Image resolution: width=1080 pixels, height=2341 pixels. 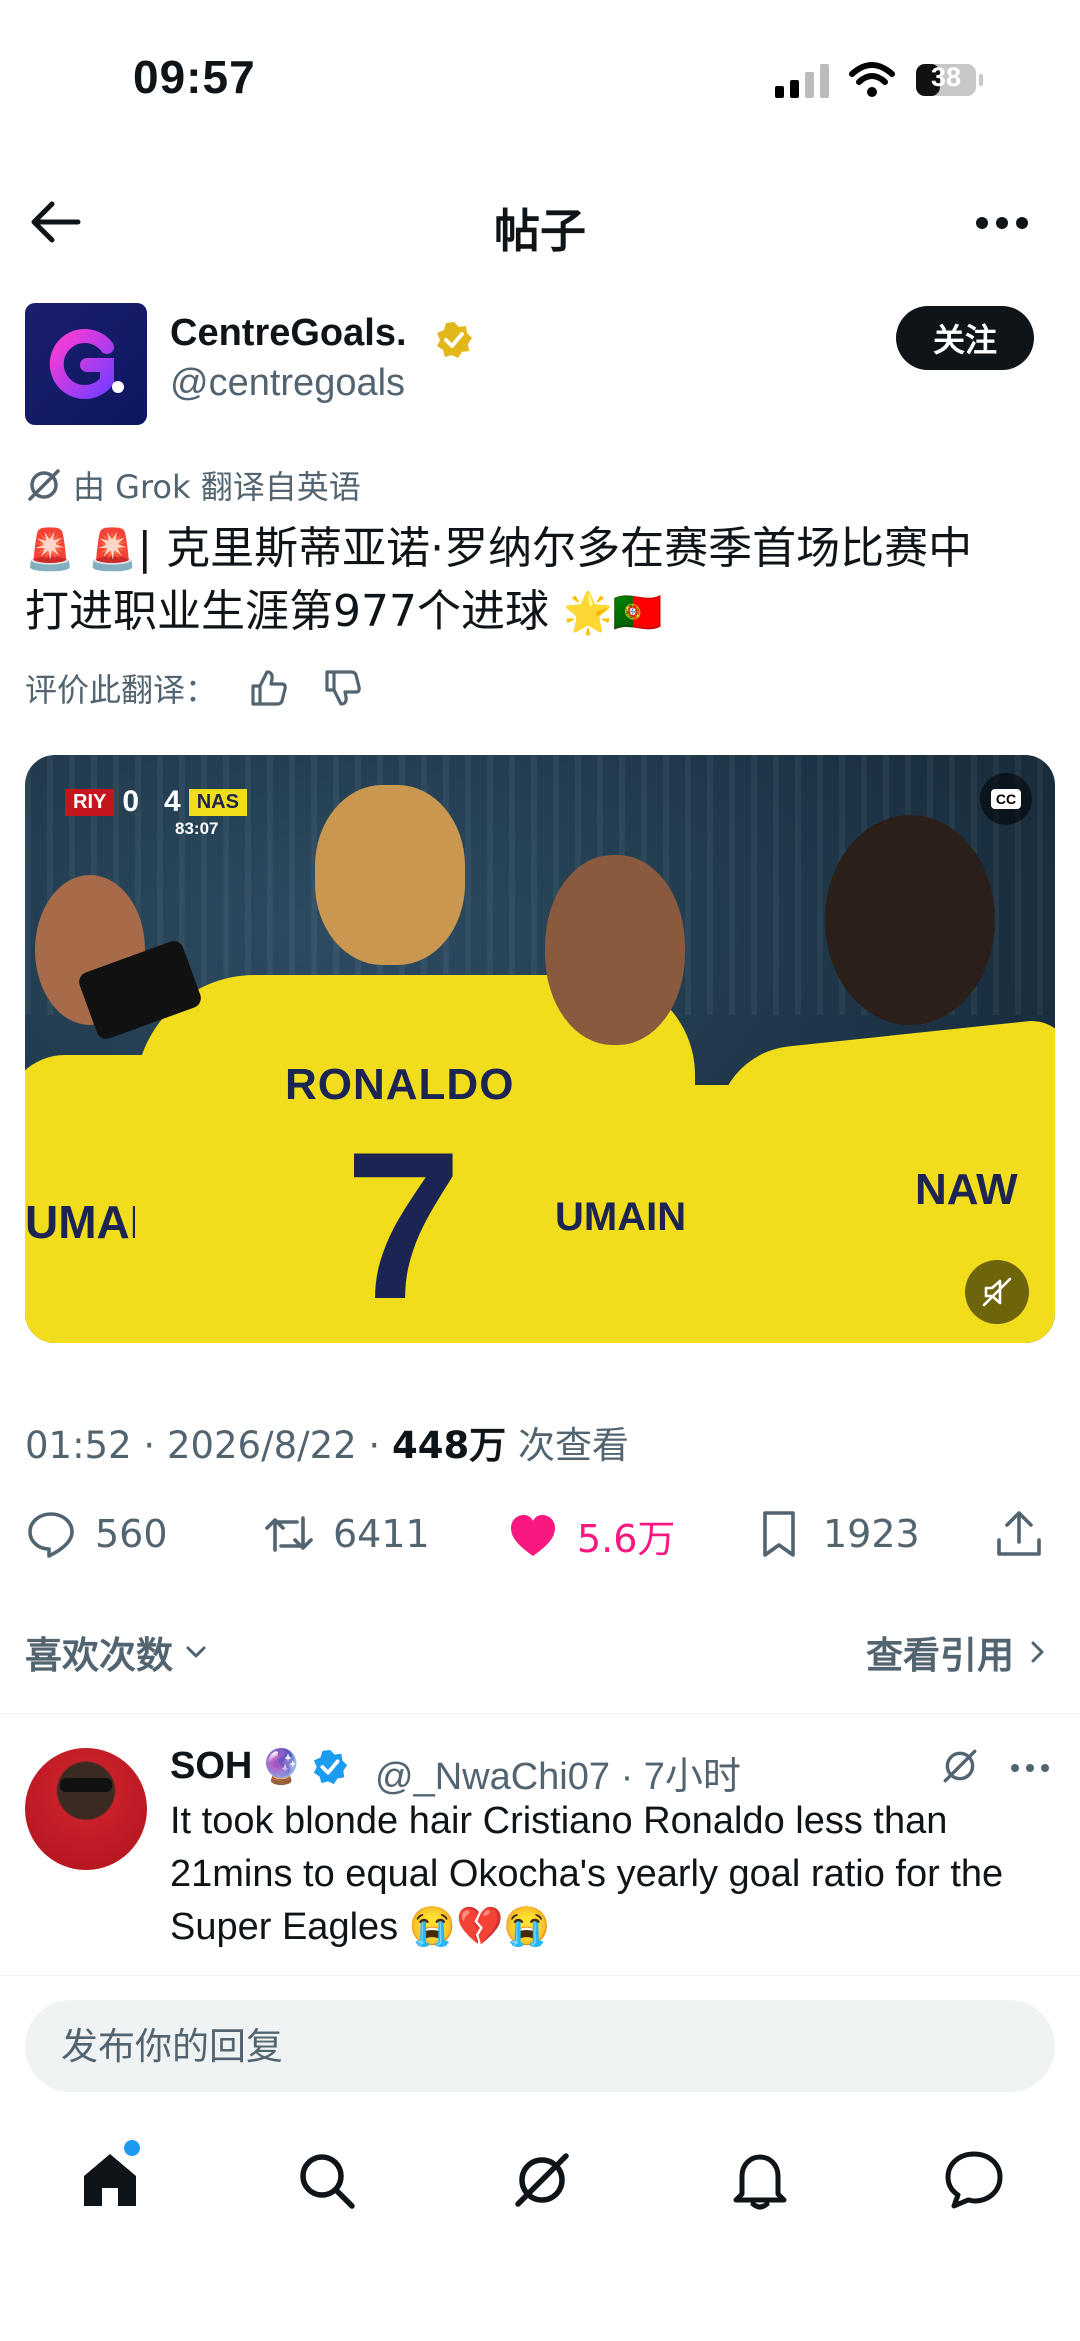 I want to click on battery-level: 38, so click(x=946, y=77).